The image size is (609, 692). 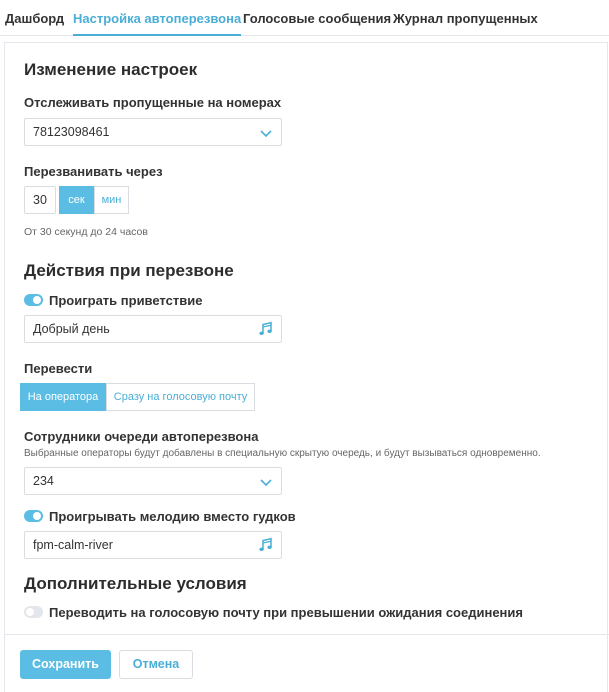 What do you see at coordinates (153, 329) in the screenshot?
I see `greeting-audio-field: Добрый день` at bounding box center [153, 329].